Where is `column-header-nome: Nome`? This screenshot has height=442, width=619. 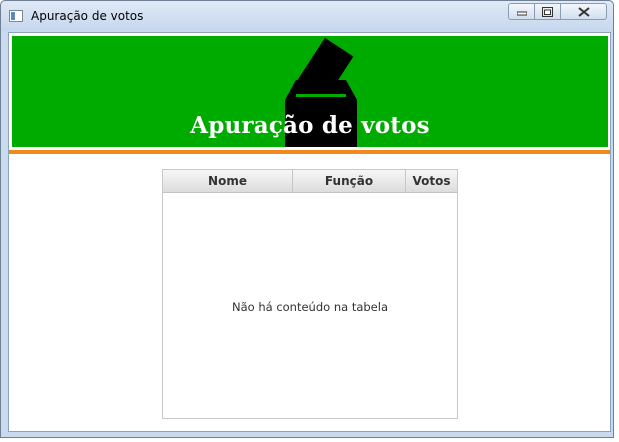 column-header-nome: Nome is located at coordinates (228, 181).